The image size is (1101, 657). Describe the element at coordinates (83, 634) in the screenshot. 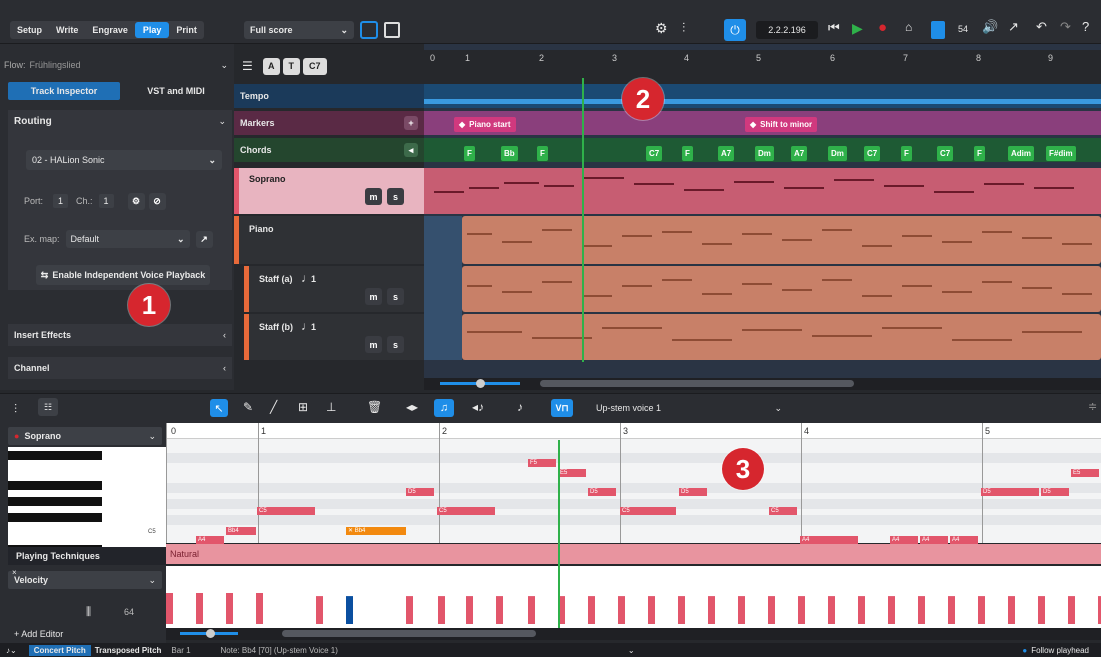

I see `add-editor-button: + Add Editor` at that location.